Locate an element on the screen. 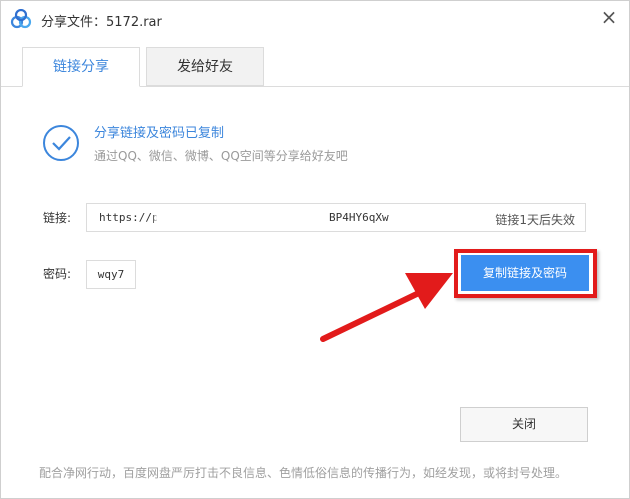 Image resolution: width=630 pixels, height=499 pixels. link-value: https://p is located at coordinates (129, 217).